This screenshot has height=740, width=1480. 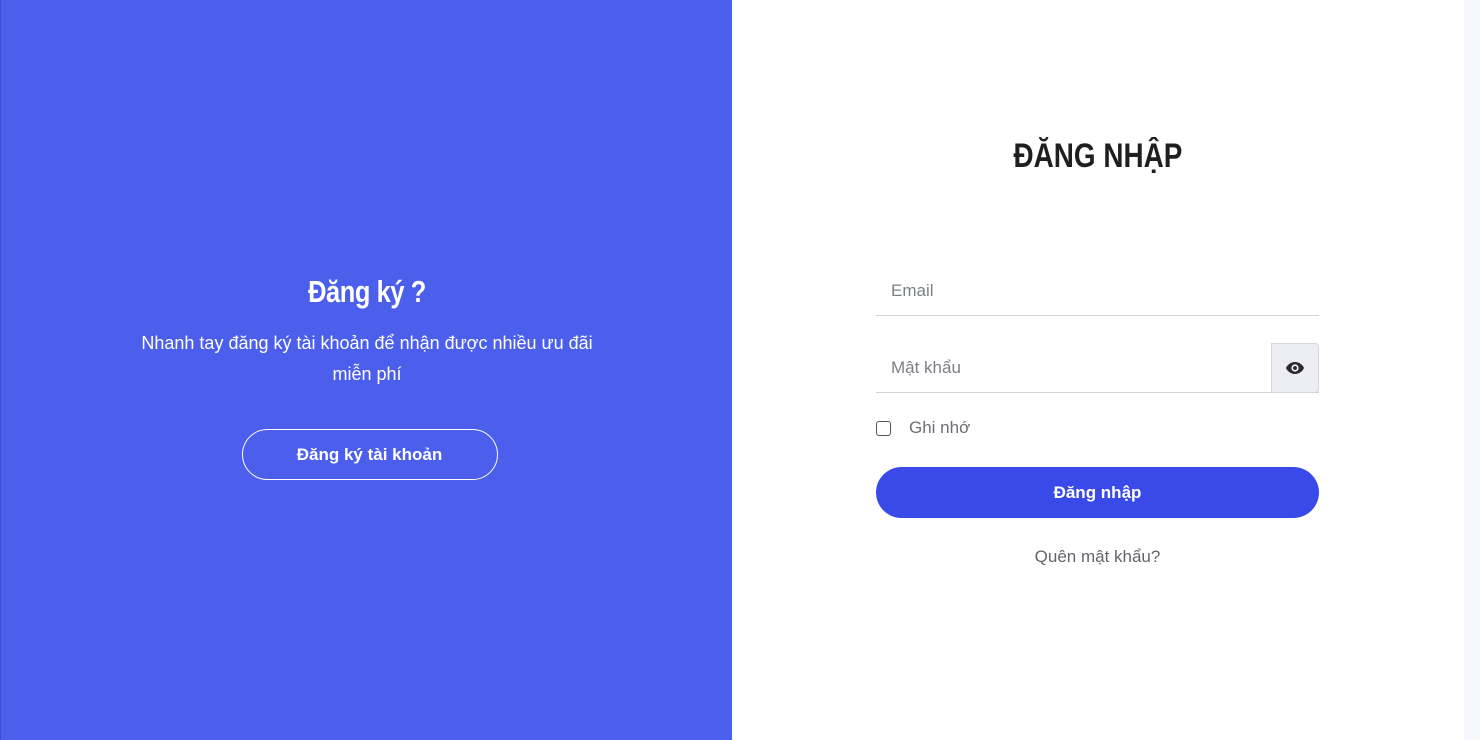 What do you see at coordinates (369, 454) in the screenshot?
I see `register-account-button: Đăng ký tài khoản` at bounding box center [369, 454].